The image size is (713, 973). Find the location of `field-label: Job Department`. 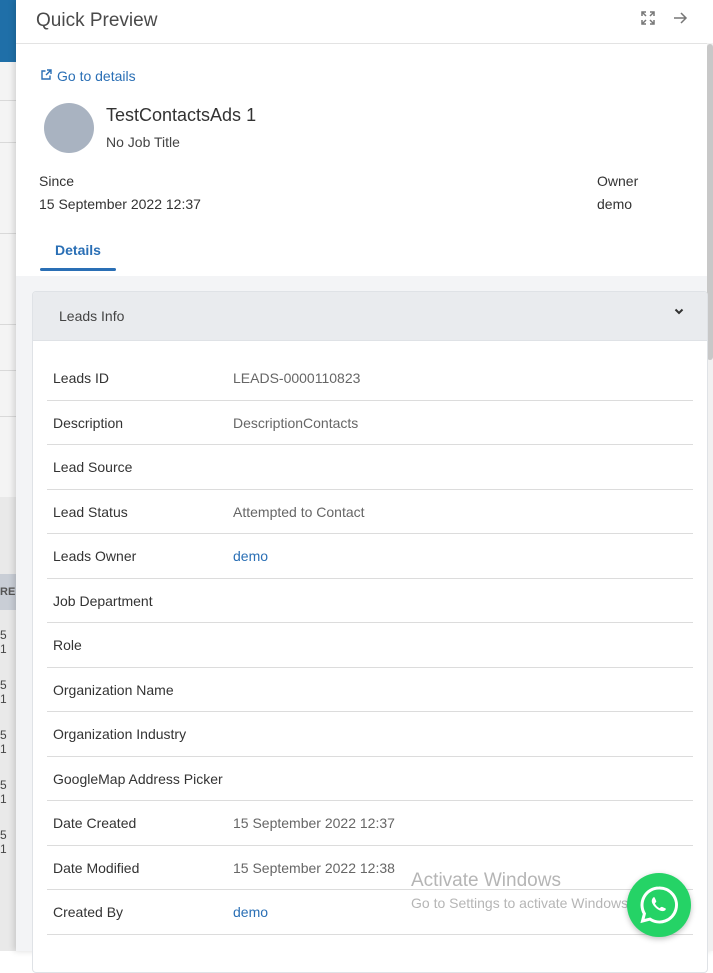

field-label: Job Department is located at coordinates (103, 600).